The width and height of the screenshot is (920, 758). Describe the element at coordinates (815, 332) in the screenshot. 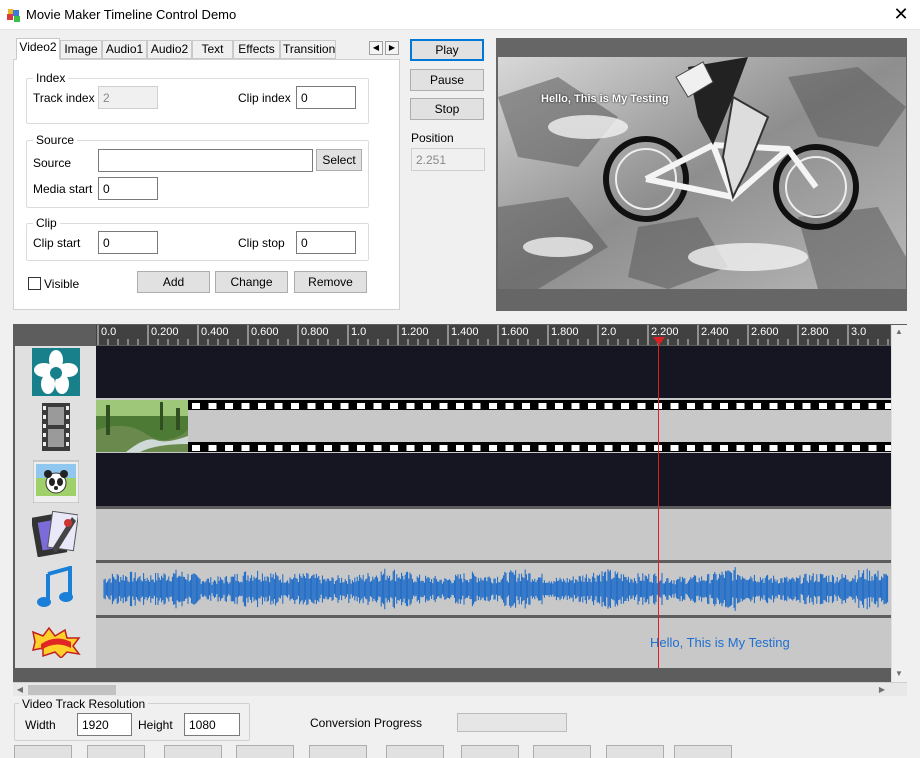

I see `ruler-tick-label: 2.800` at that location.